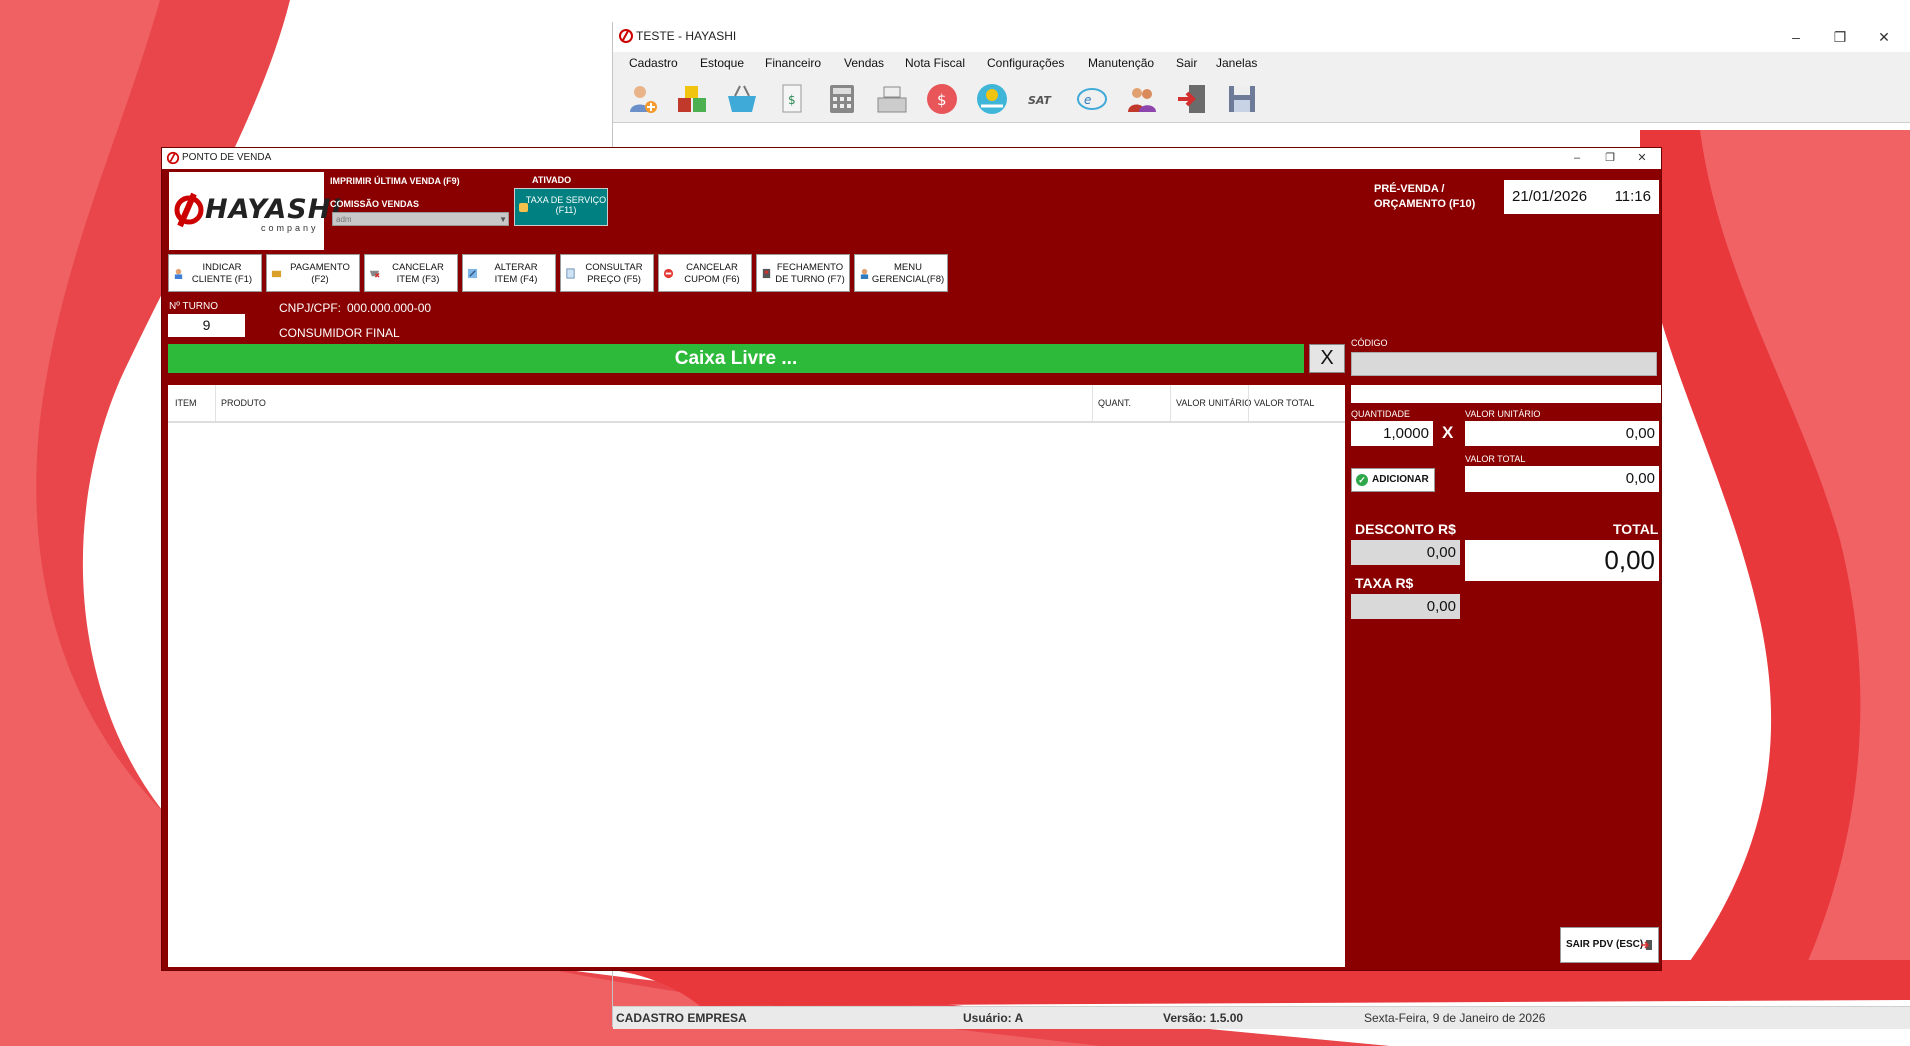  I want to click on col-valor-unitario: VALOR UNITÁRIO, so click(1213, 403).